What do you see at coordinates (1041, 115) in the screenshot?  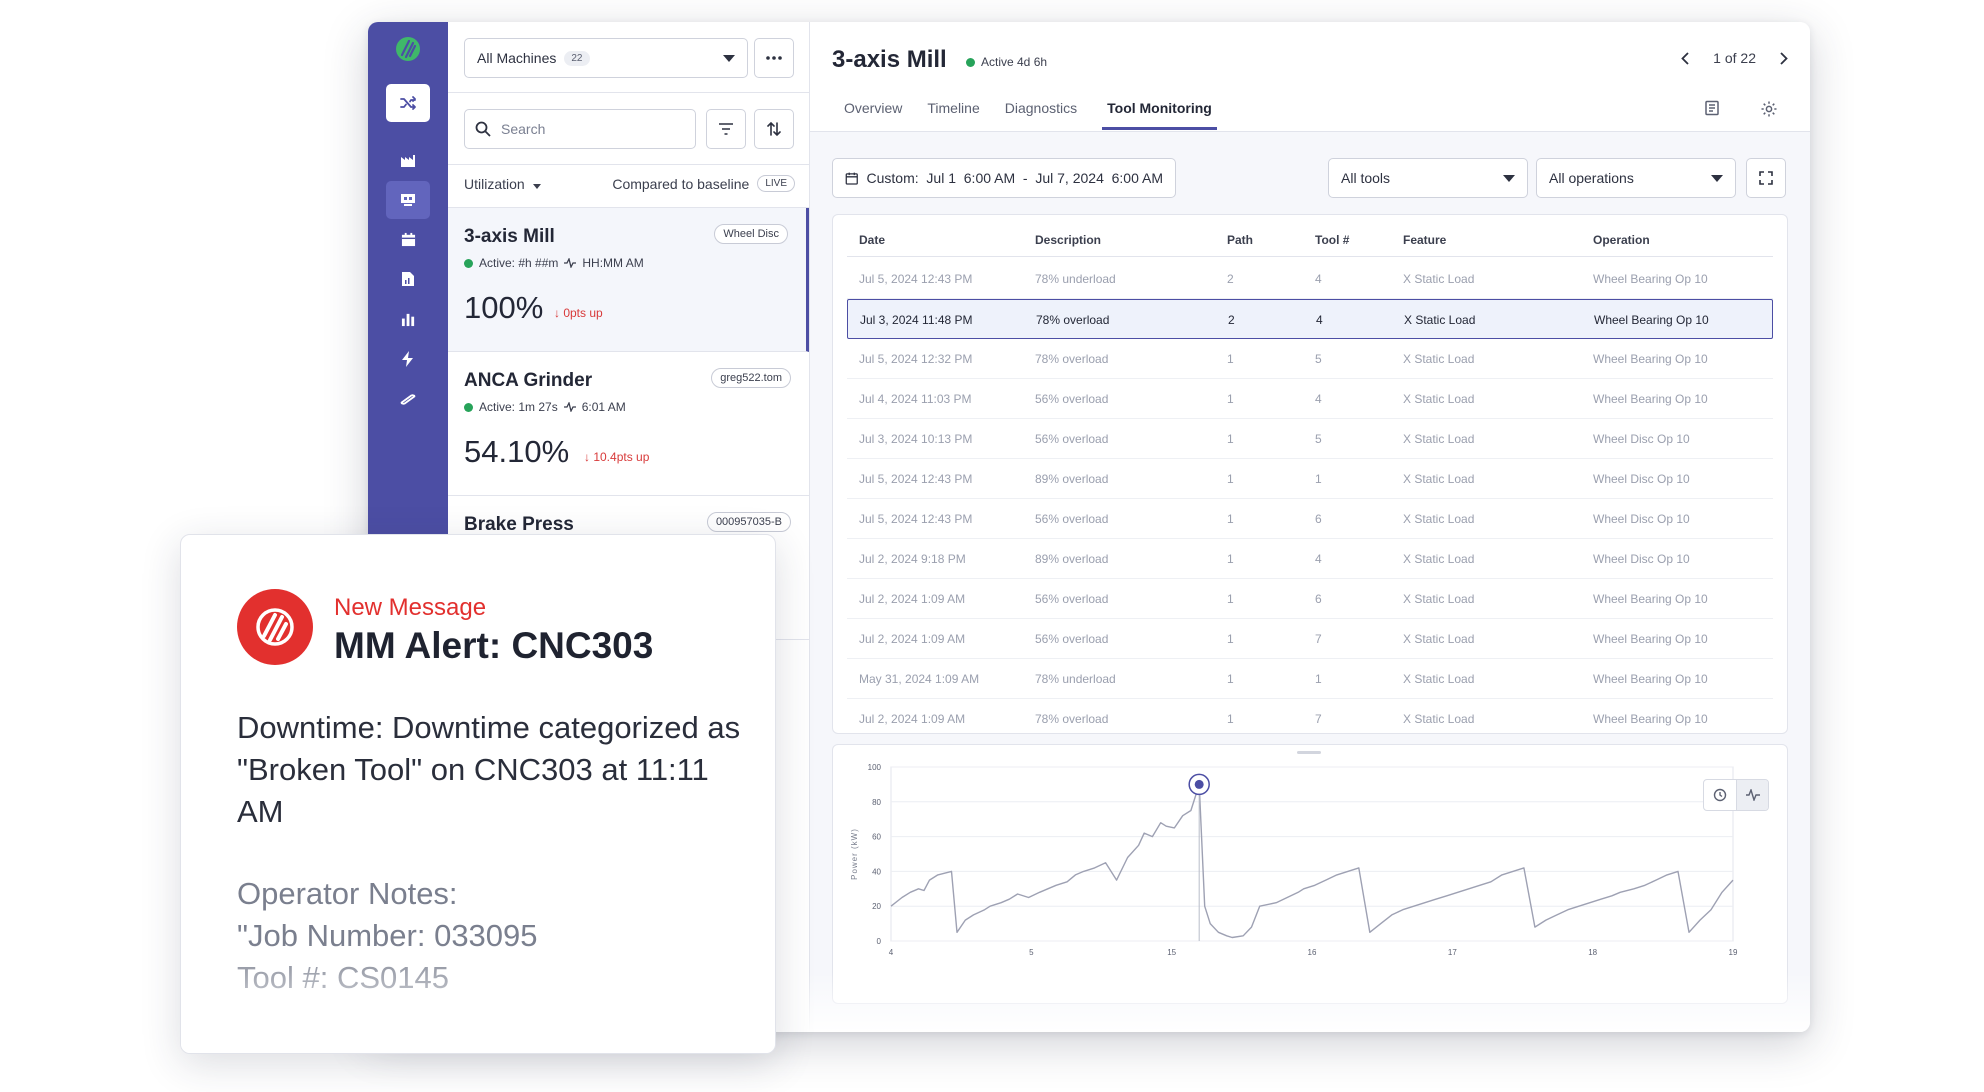 I see `tab-diagnostics: Diagnostics` at bounding box center [1041, 115].